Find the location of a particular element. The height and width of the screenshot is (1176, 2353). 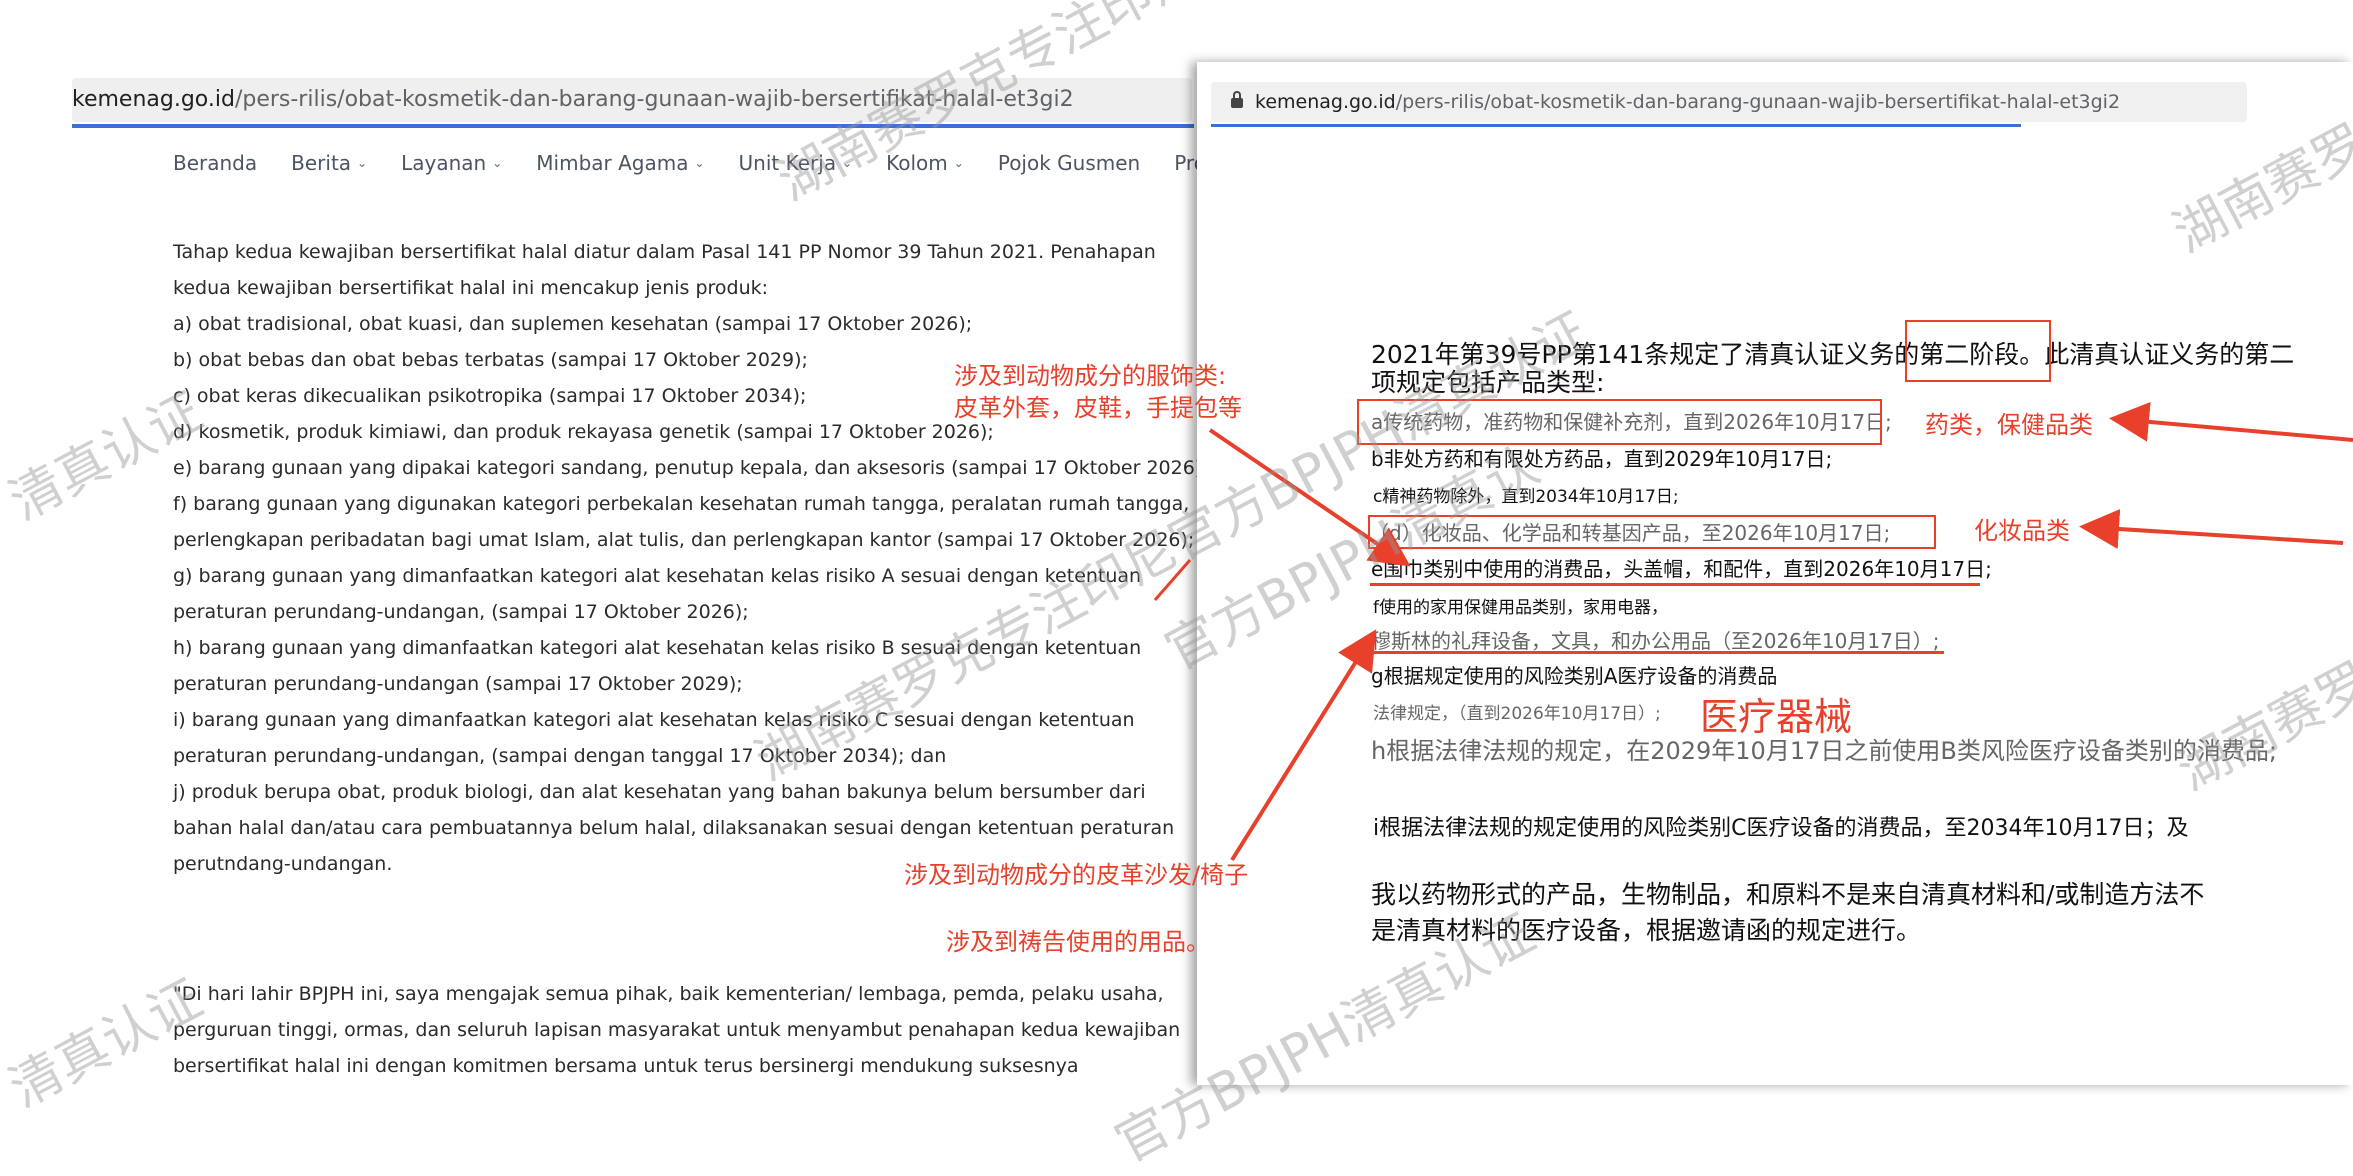

underline-item-f is located at coordinates (1657, 652).